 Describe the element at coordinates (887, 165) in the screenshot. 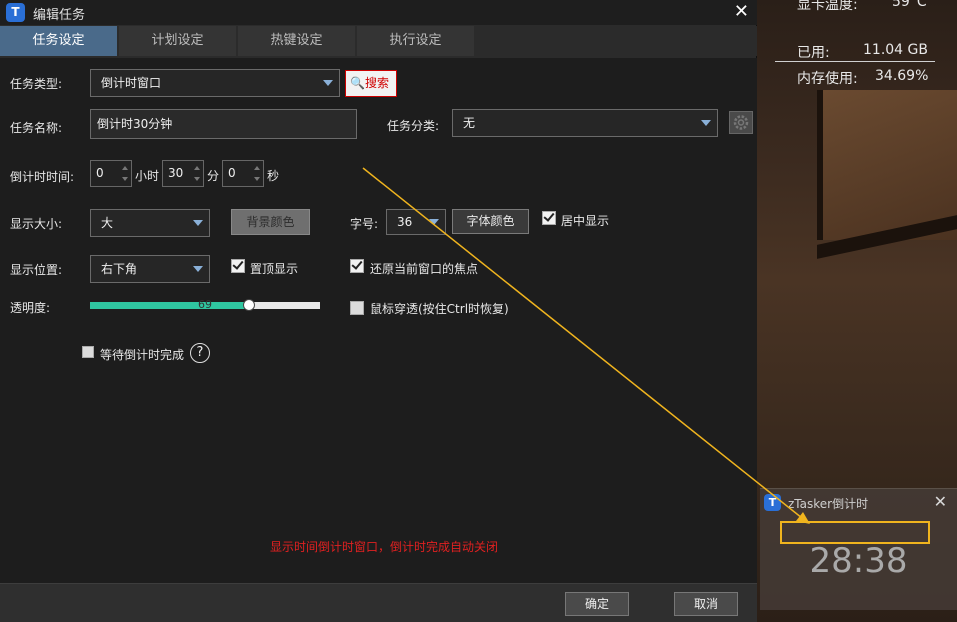

I see `wood-panel` at that location.